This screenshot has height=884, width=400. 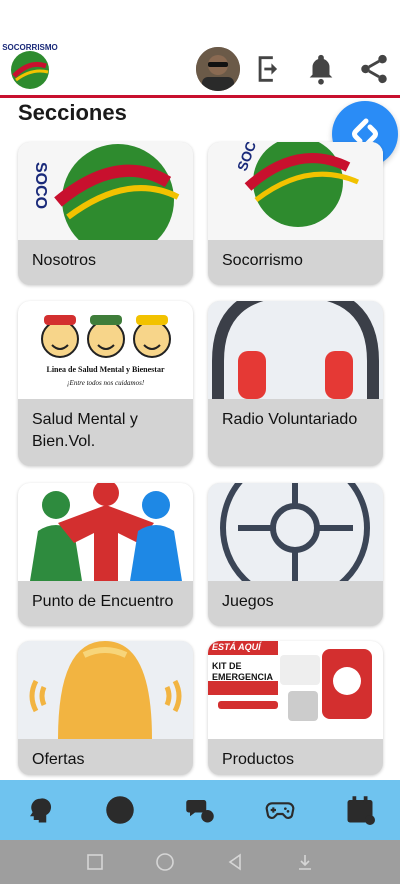 I want to click on app-logo: SOCORRISMO, so click(x=30, y=67).